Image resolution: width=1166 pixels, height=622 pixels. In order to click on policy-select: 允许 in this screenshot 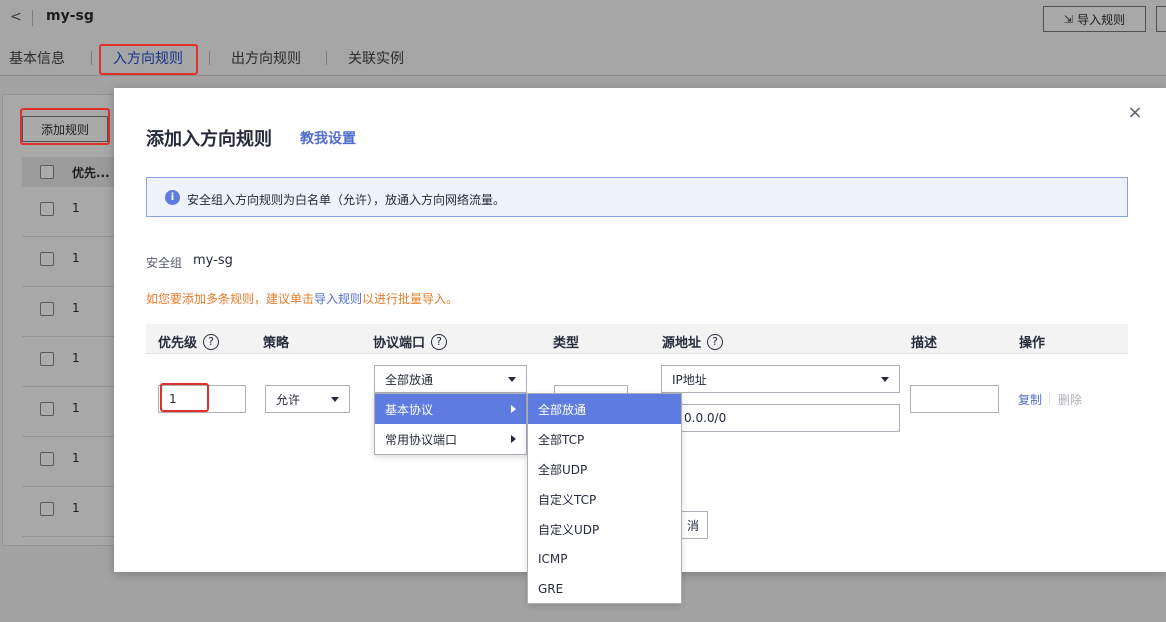, I will do `click(307, 399)`.